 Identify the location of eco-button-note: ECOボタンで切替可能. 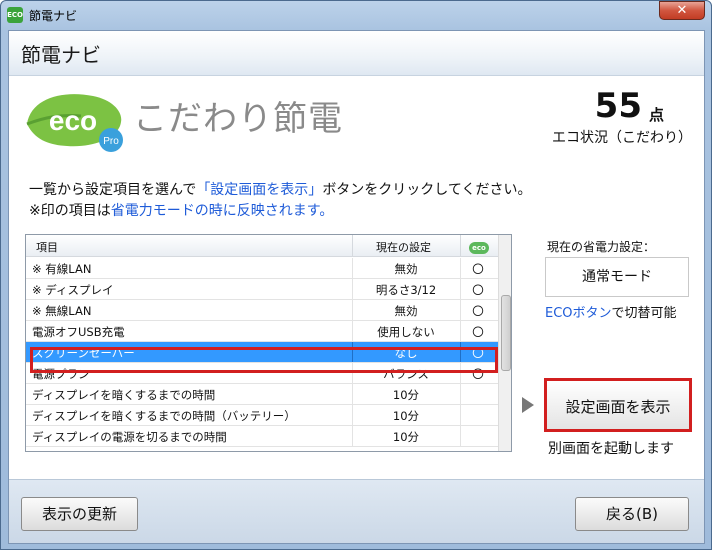
(611, 311).